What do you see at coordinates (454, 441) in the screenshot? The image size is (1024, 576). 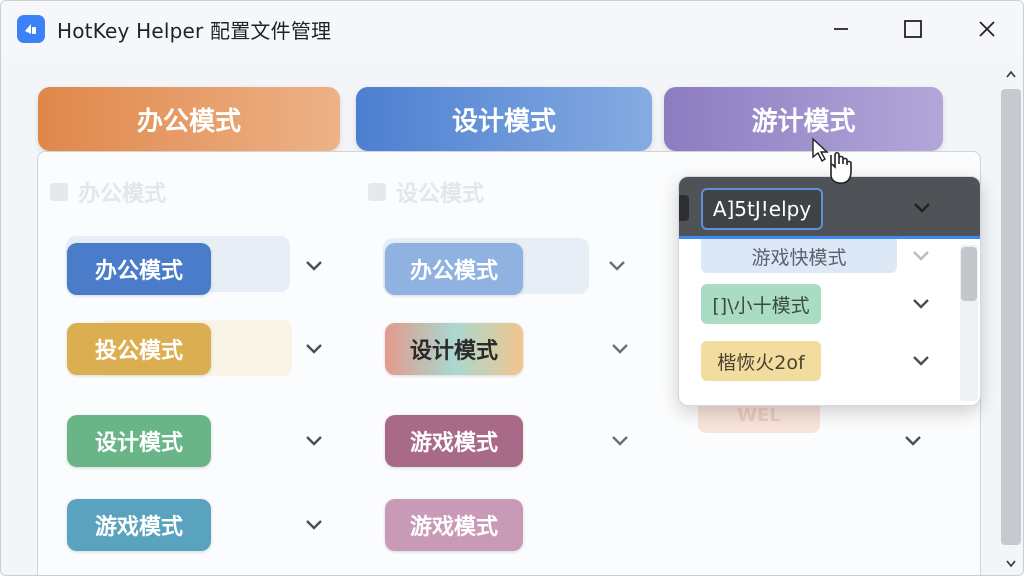 I see `profile-pill-game-2: 游戏模式` at bounding box center [454, 441].